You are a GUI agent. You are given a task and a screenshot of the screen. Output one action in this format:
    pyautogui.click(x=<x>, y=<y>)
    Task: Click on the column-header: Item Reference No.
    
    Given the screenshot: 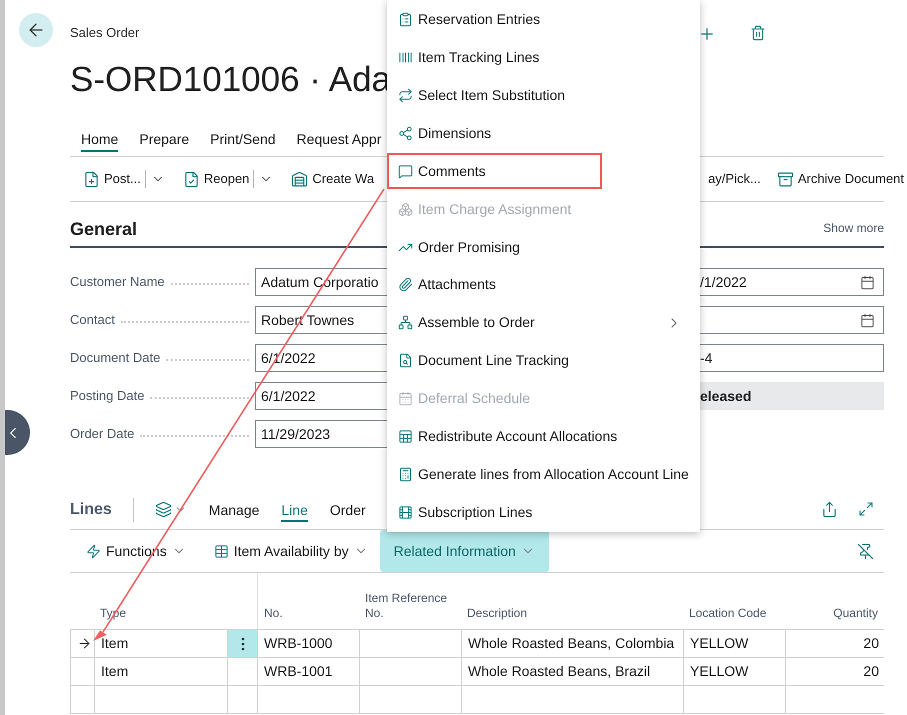 What is the action you would take?
    pyautogui.click(x=410, y=606)
    